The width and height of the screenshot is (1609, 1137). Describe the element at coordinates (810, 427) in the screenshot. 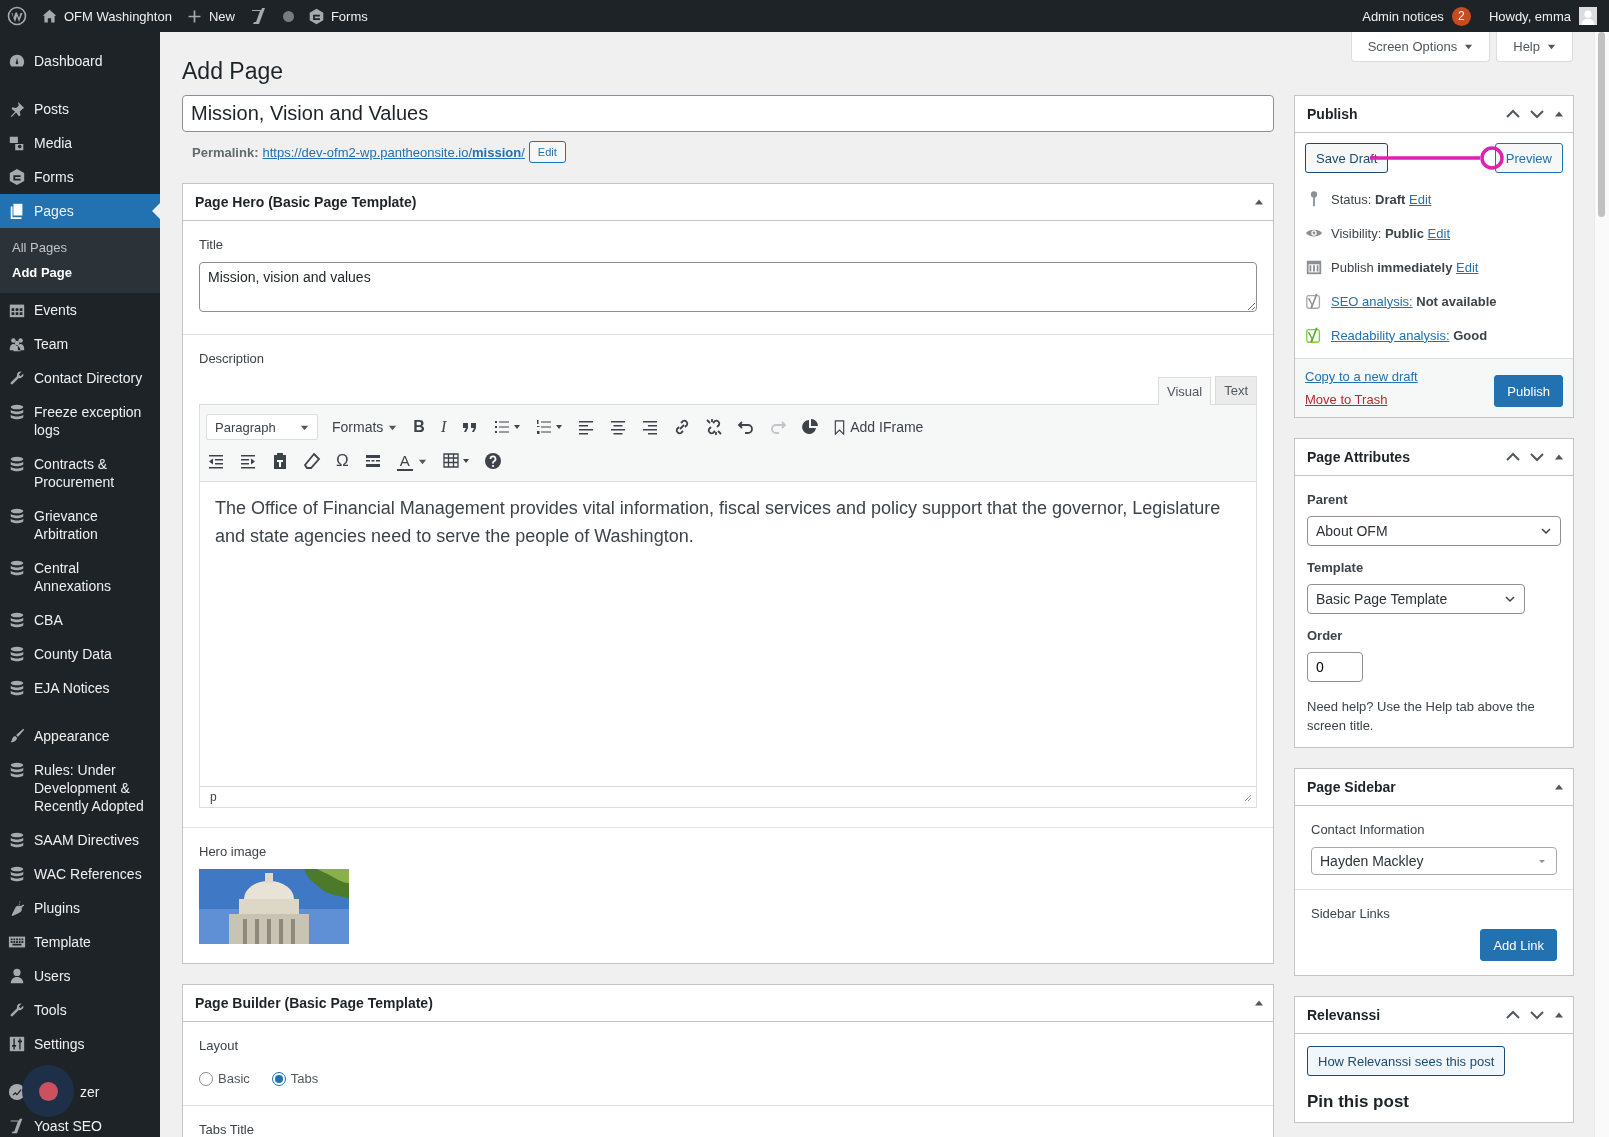

I see `pie-chart-icon` at that location.